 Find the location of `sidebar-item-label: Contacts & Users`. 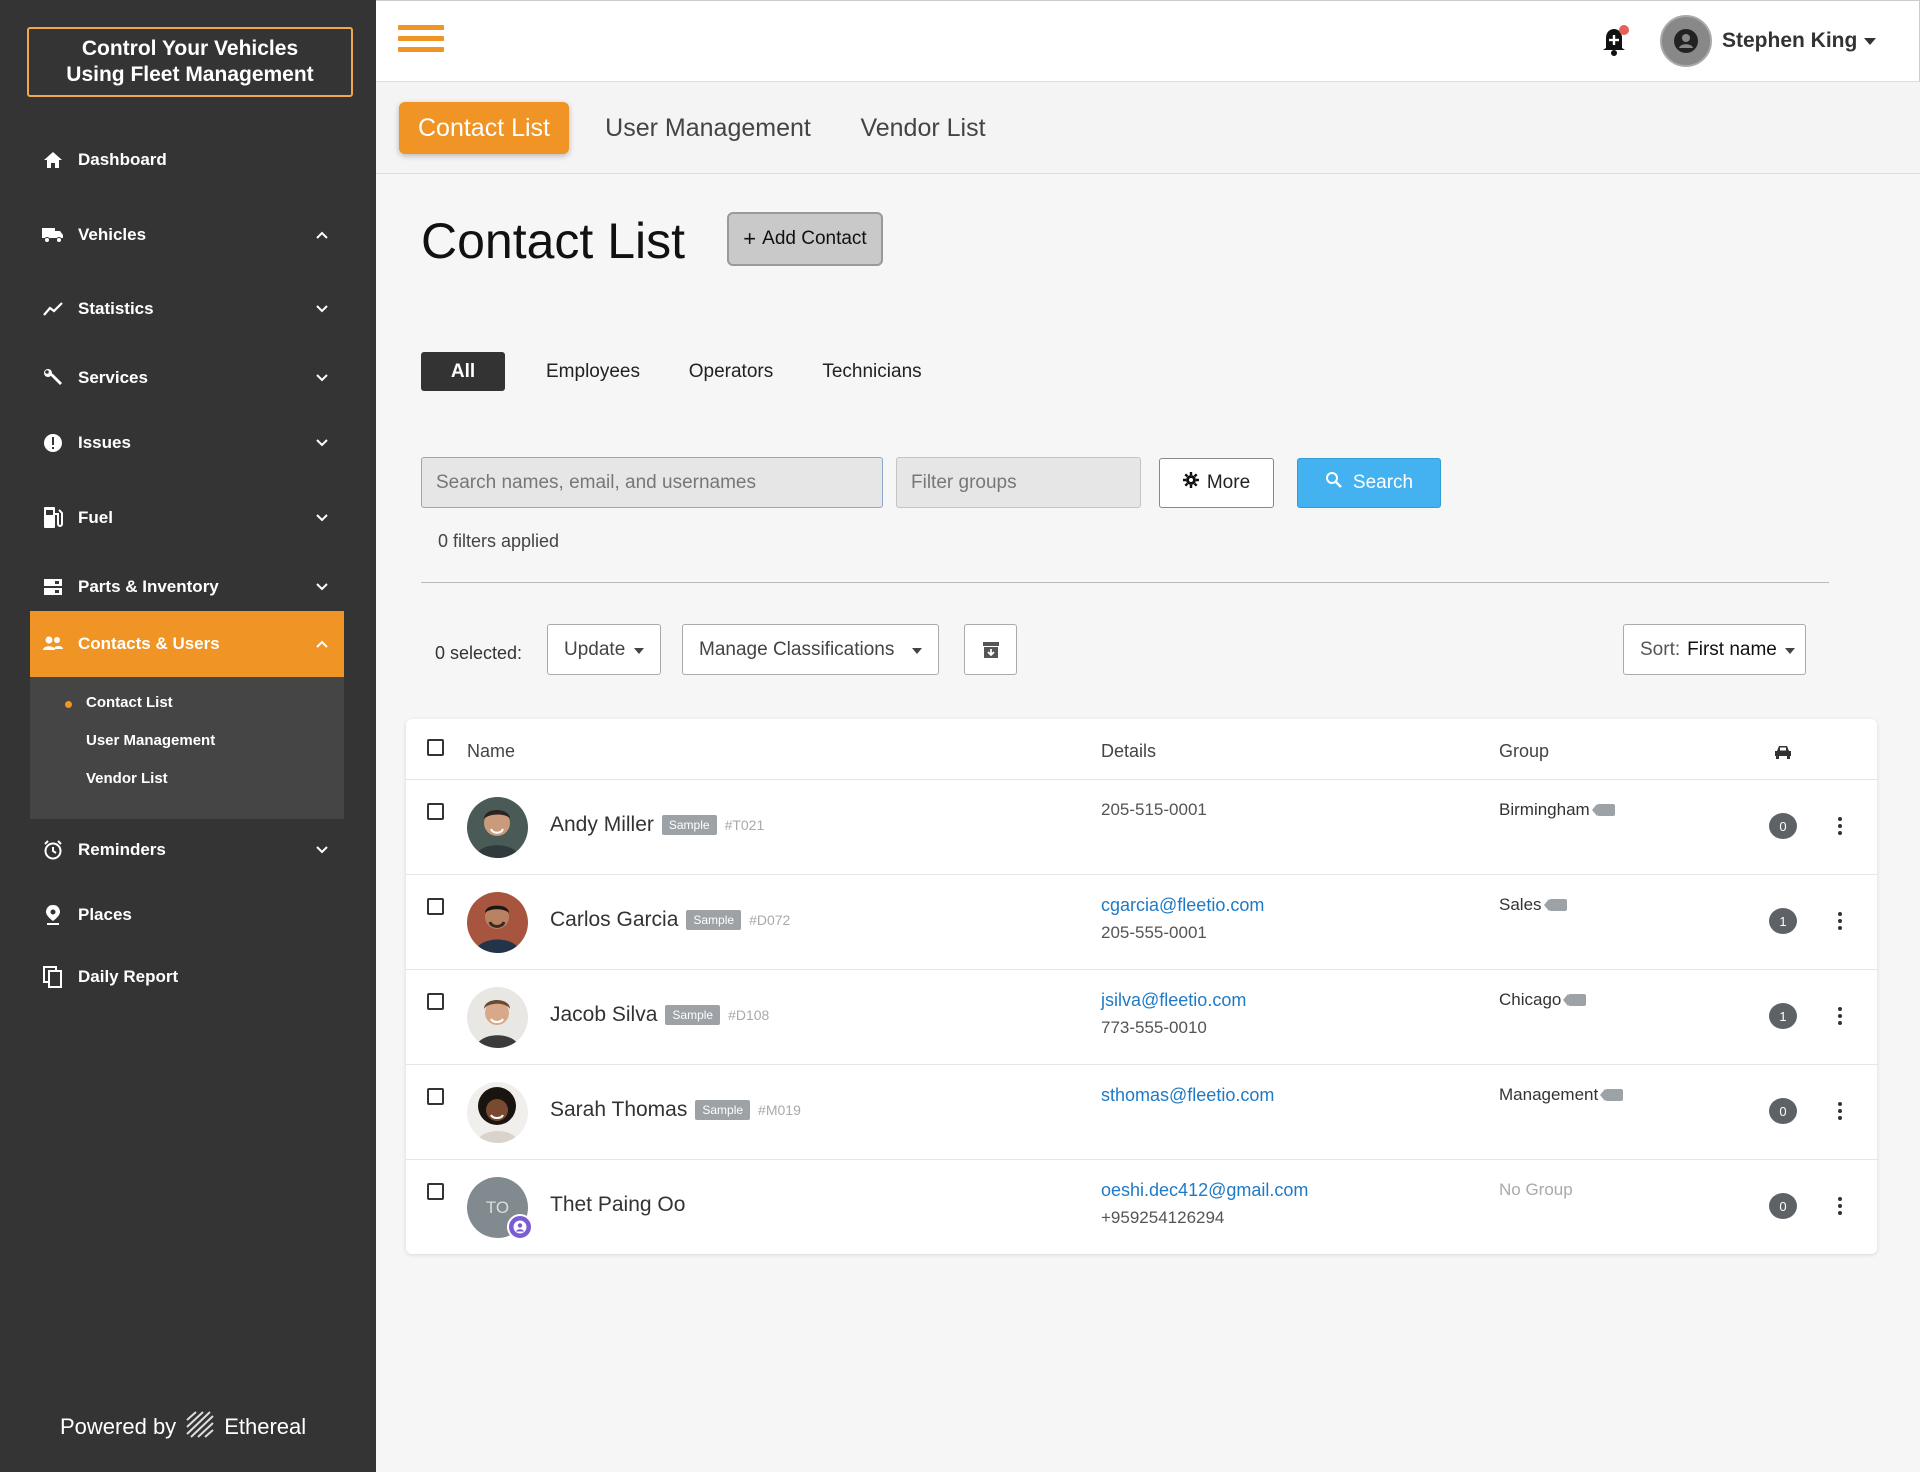

sidebar-item-label: Contacts & Users is located at coordinates (149, 643).